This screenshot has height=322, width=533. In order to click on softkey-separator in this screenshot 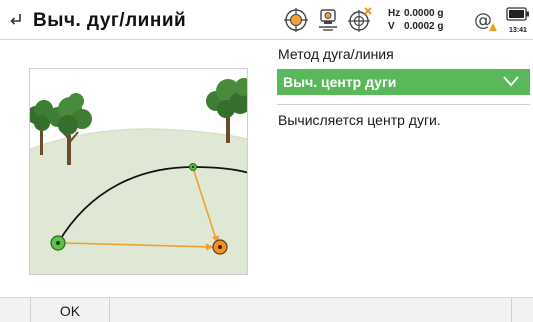, I will do `click(511, 310)`.